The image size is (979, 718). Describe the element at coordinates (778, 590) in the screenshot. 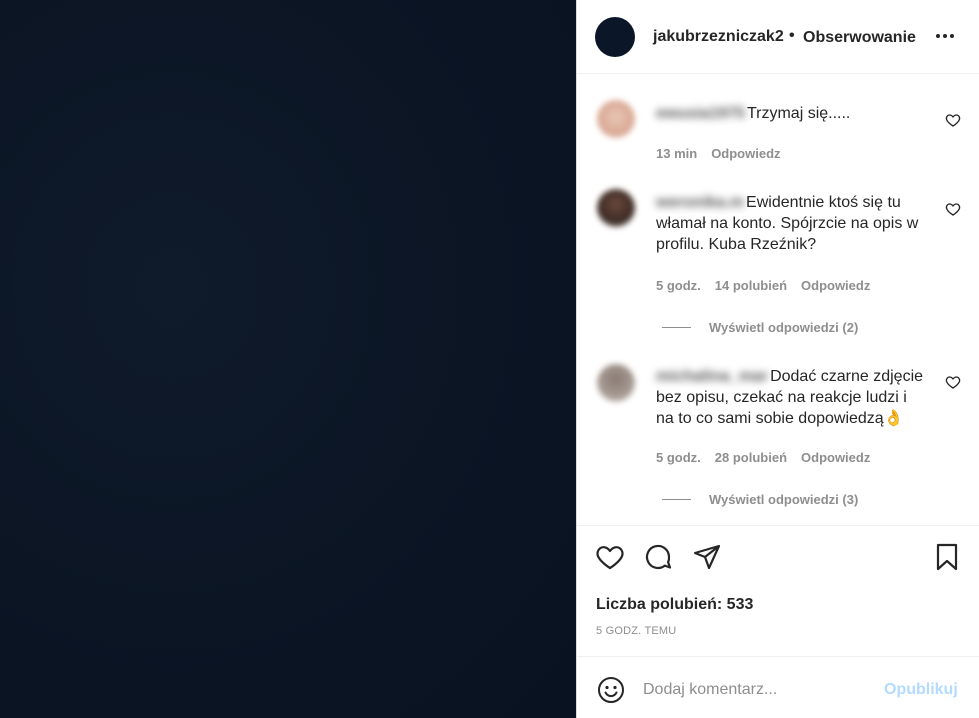

I see `post-actions: Liczba polubień: 533 5 GODZ. TEMU` at that location.